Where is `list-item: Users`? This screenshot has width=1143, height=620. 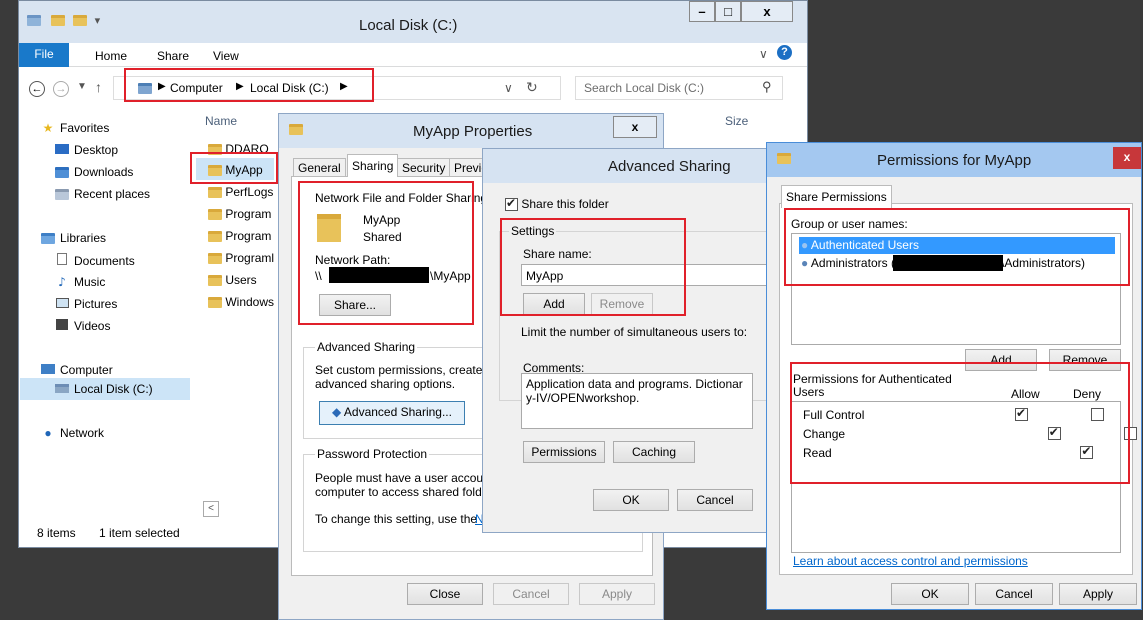
list-item: Users is located at coordinates (232, 280).